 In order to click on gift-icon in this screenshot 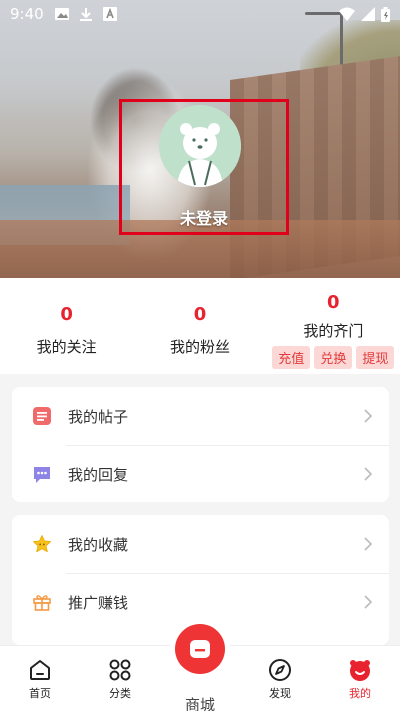, I will do `click(42, 602)`.